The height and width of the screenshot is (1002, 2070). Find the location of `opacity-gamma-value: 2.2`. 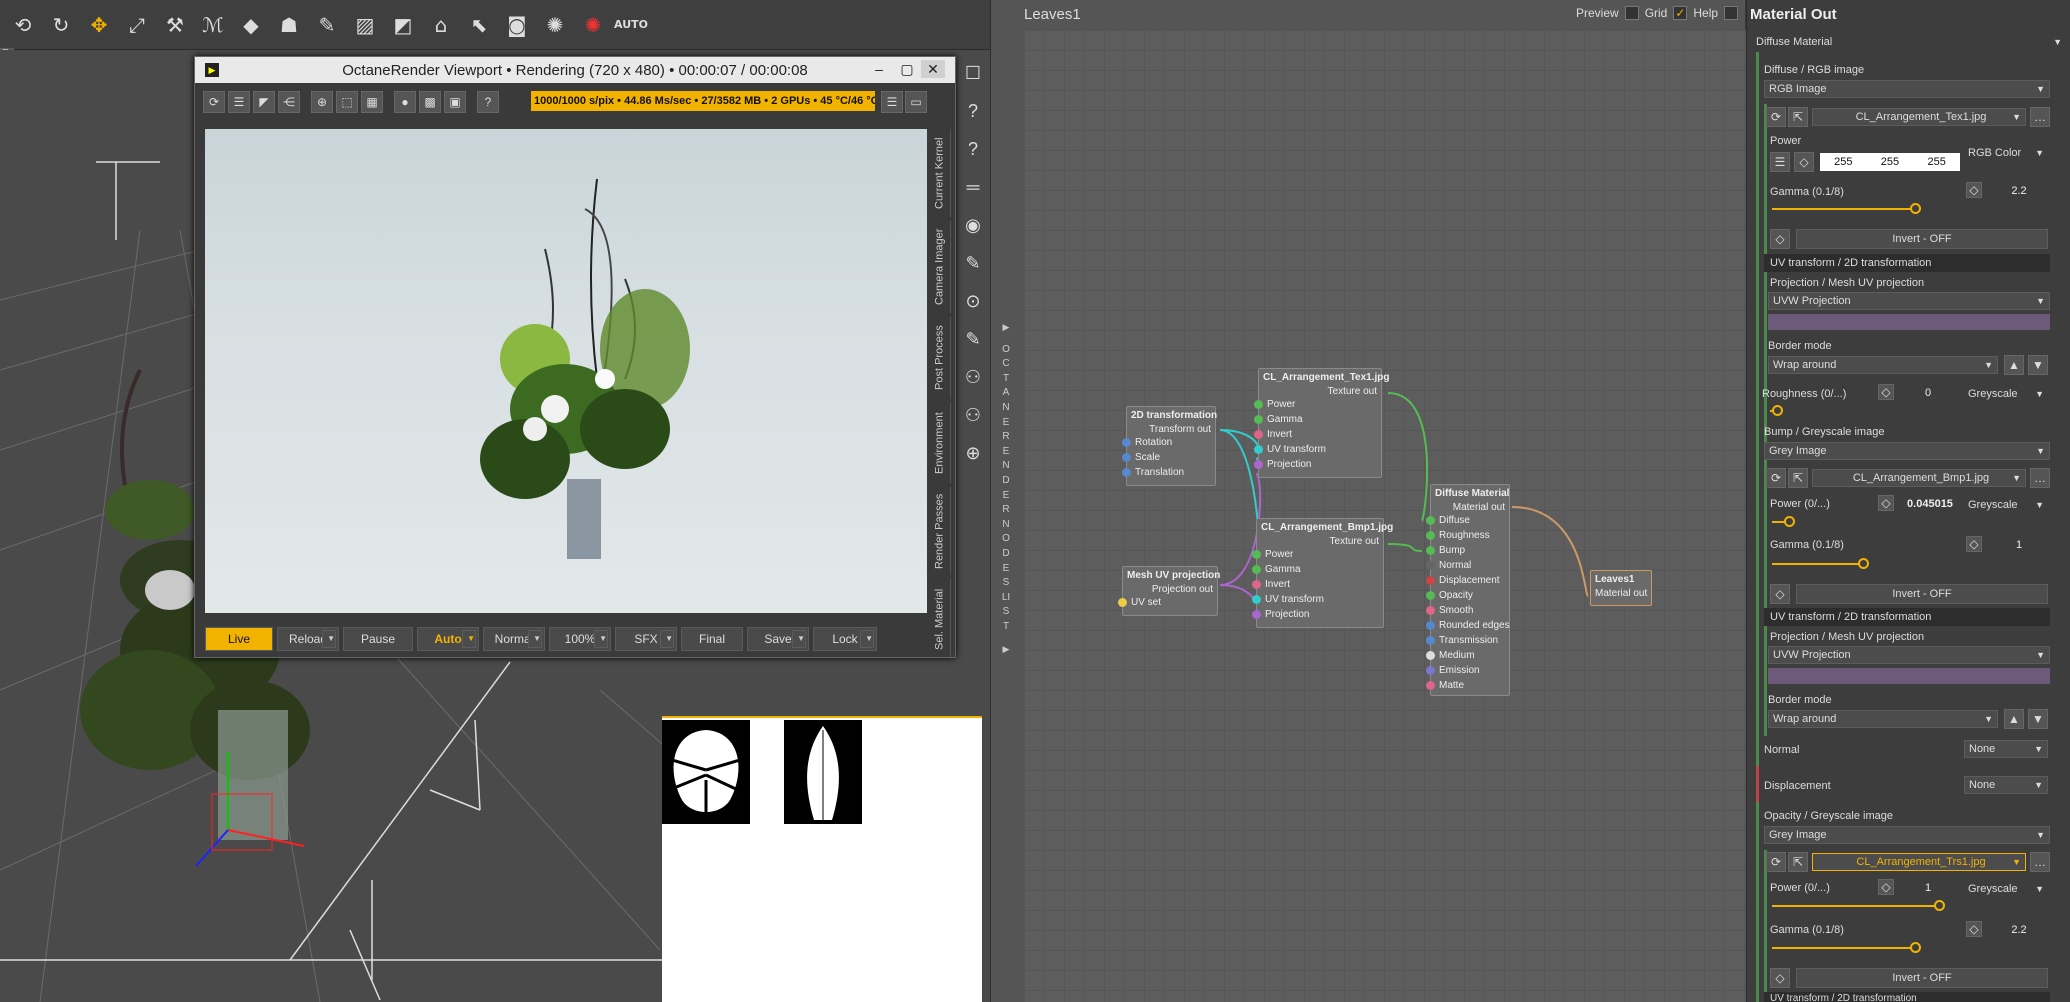

opacity-gamma-value: 2.2 is located at coordinates (2019, 930).